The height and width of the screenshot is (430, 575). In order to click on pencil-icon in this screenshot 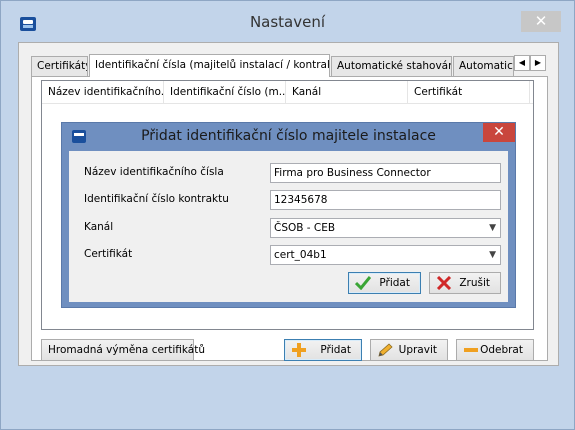, I will do `click(385, 350)`.